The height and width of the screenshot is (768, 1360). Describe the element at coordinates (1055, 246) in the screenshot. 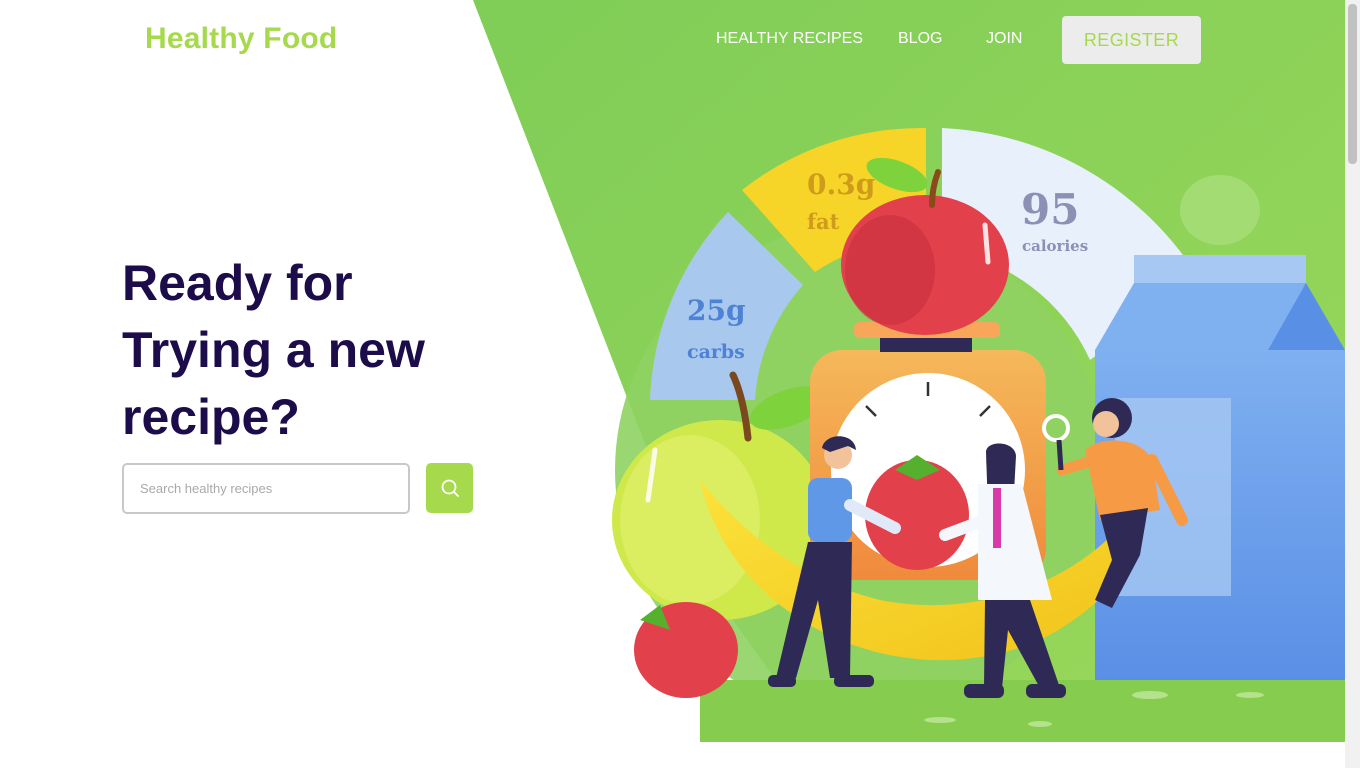

I see `calories-label: calories` at that location.